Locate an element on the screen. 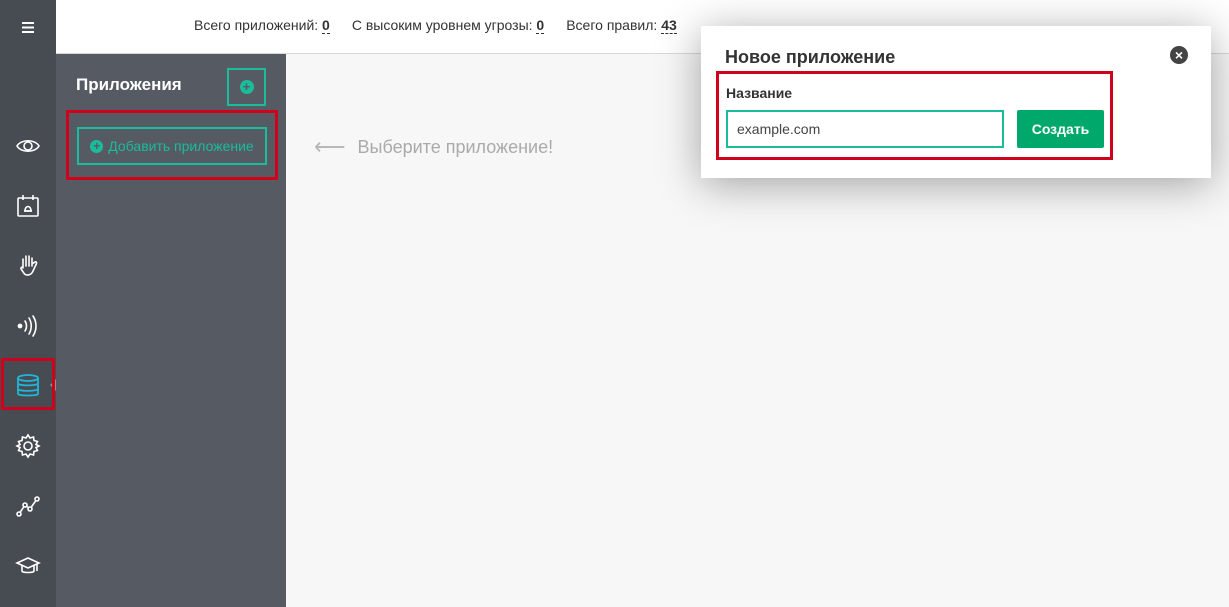 The height and width of the screenshot is (607, 1229). hand-icon is located at coordinates (29, 265).